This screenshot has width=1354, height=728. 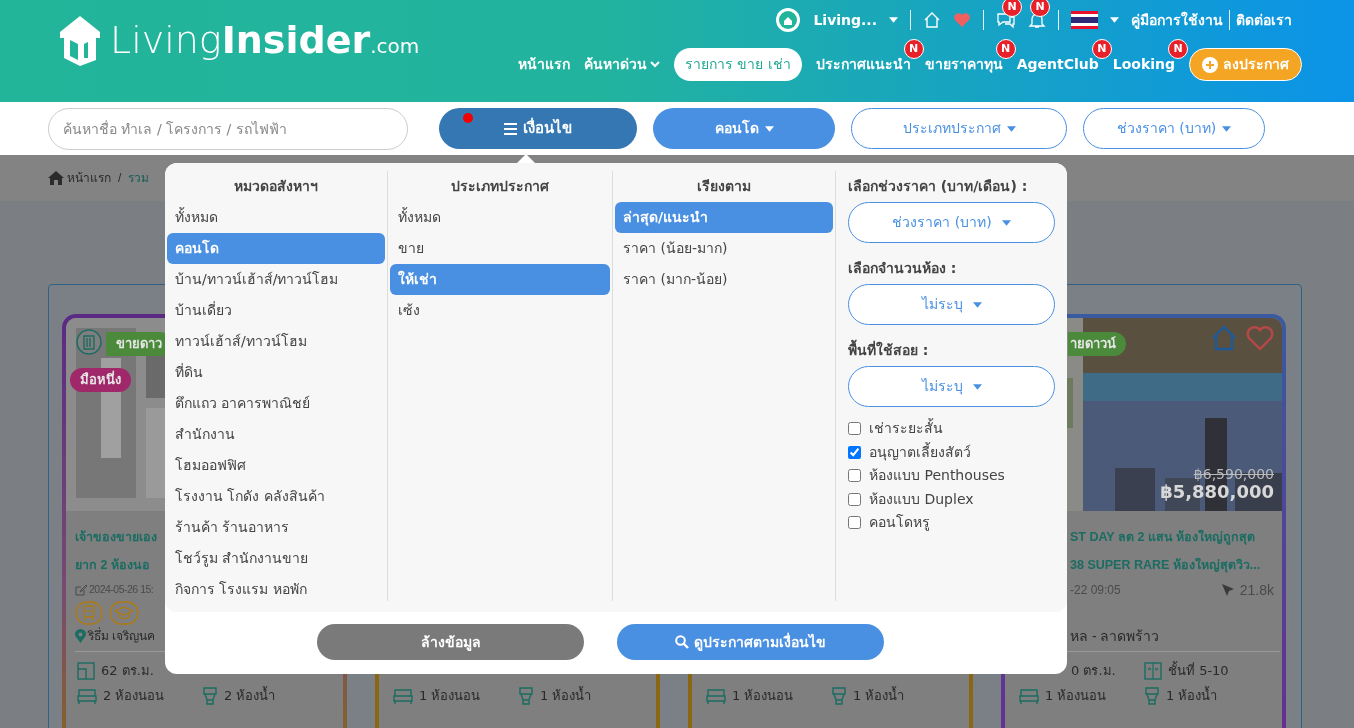 I want to click on filter-option: คอนโด, so click(x=276, y=248).